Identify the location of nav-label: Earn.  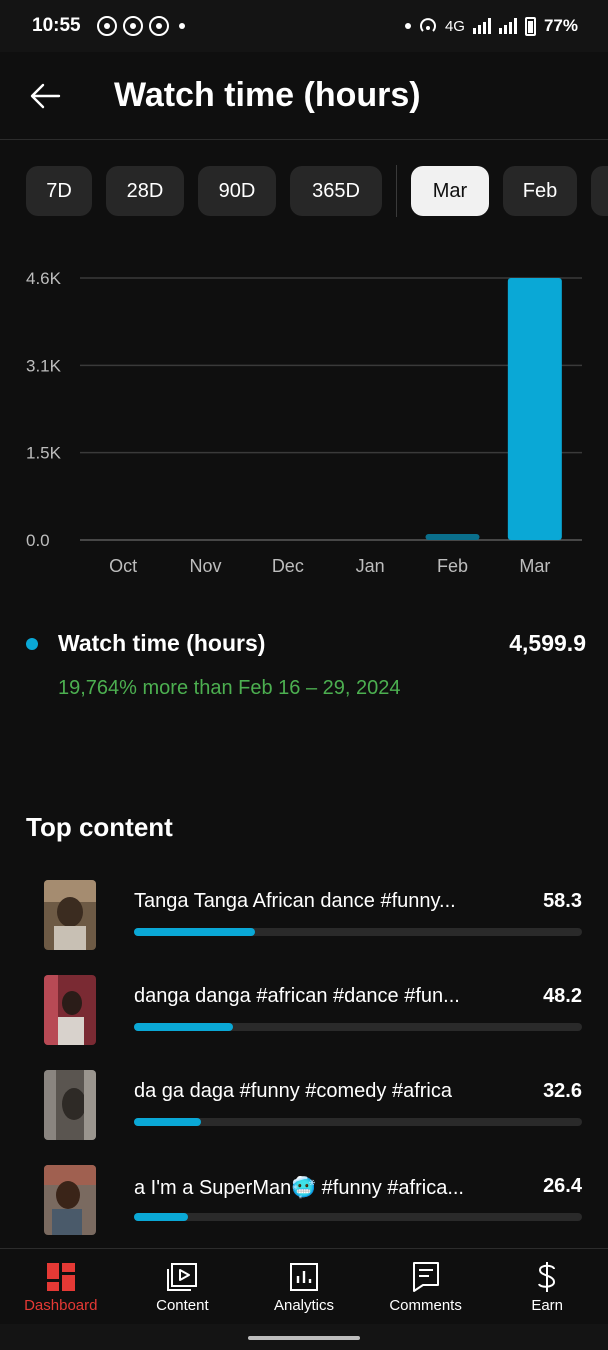
(547, 1305).